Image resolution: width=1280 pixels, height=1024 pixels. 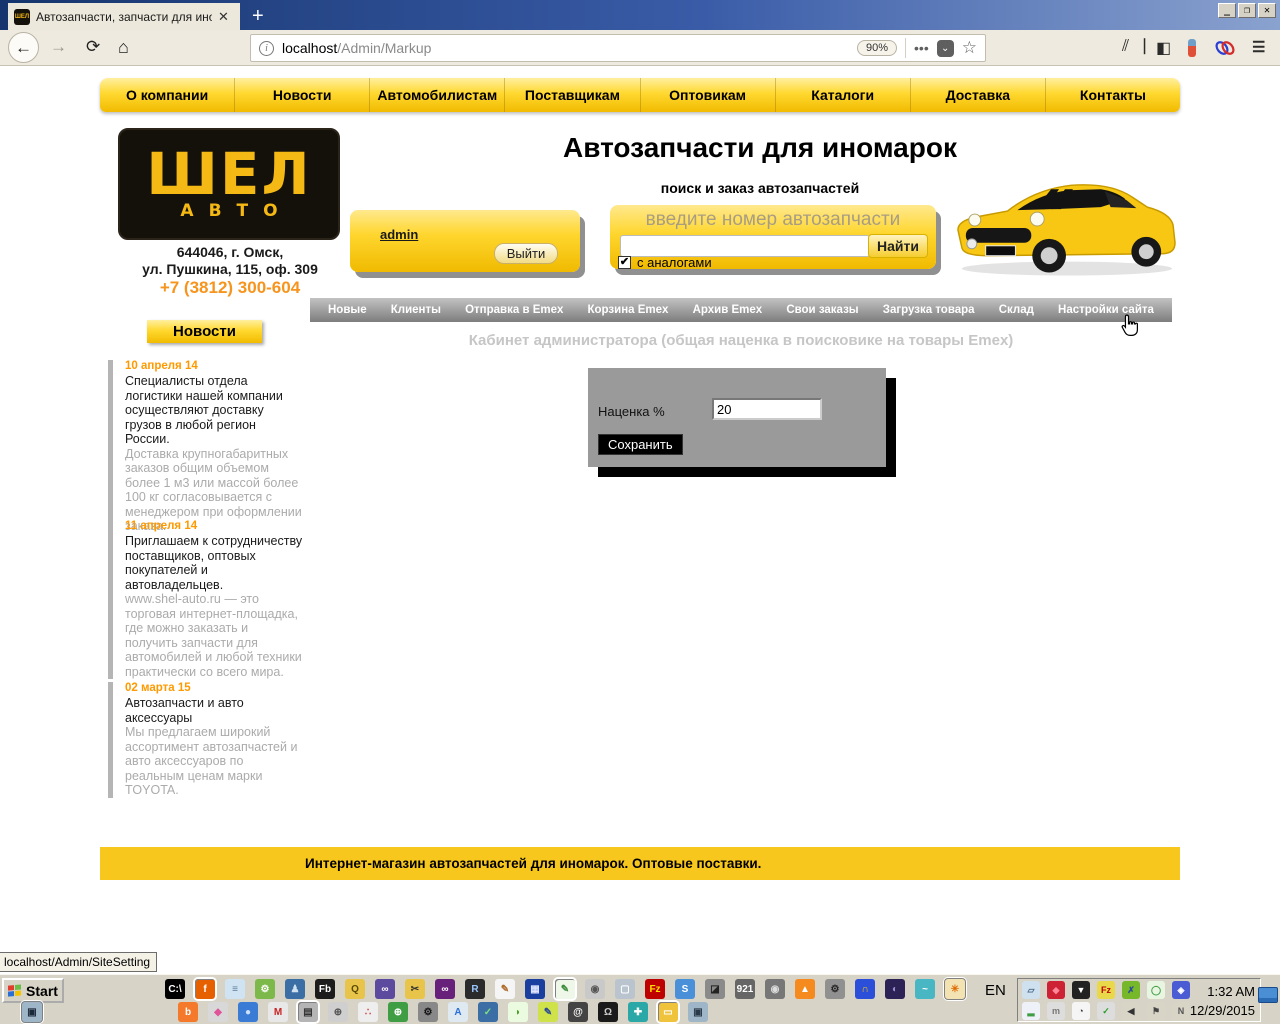 I want to click on admin-link-own-orders: Свои заказы, so click(x=822, y=310).